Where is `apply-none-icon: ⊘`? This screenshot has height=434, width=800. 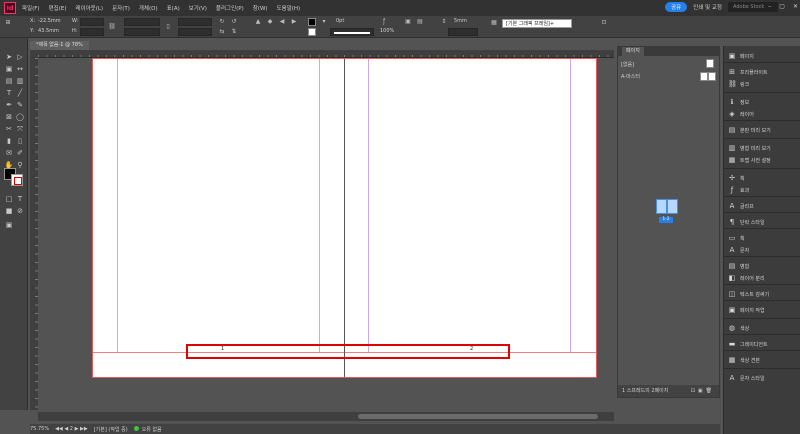
apply-none-icon: ⊘ is located at coordinates (20, 211).